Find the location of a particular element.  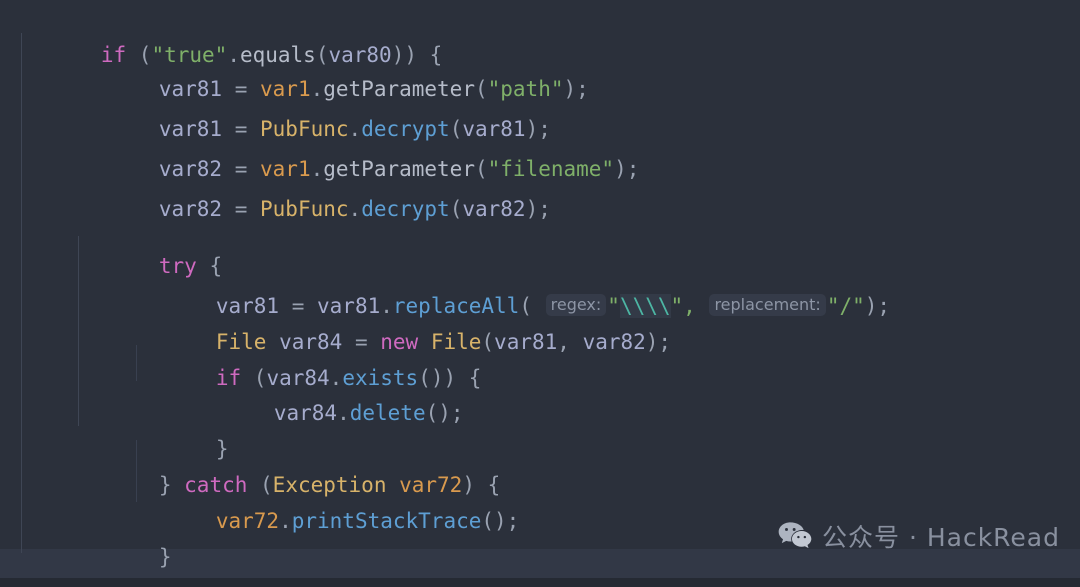

code-line-9: File var84 = new File(var81, var82); is located at coordinates (335, 318).